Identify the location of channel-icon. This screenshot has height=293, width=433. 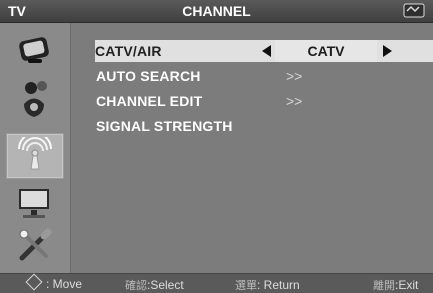
(35, 153).